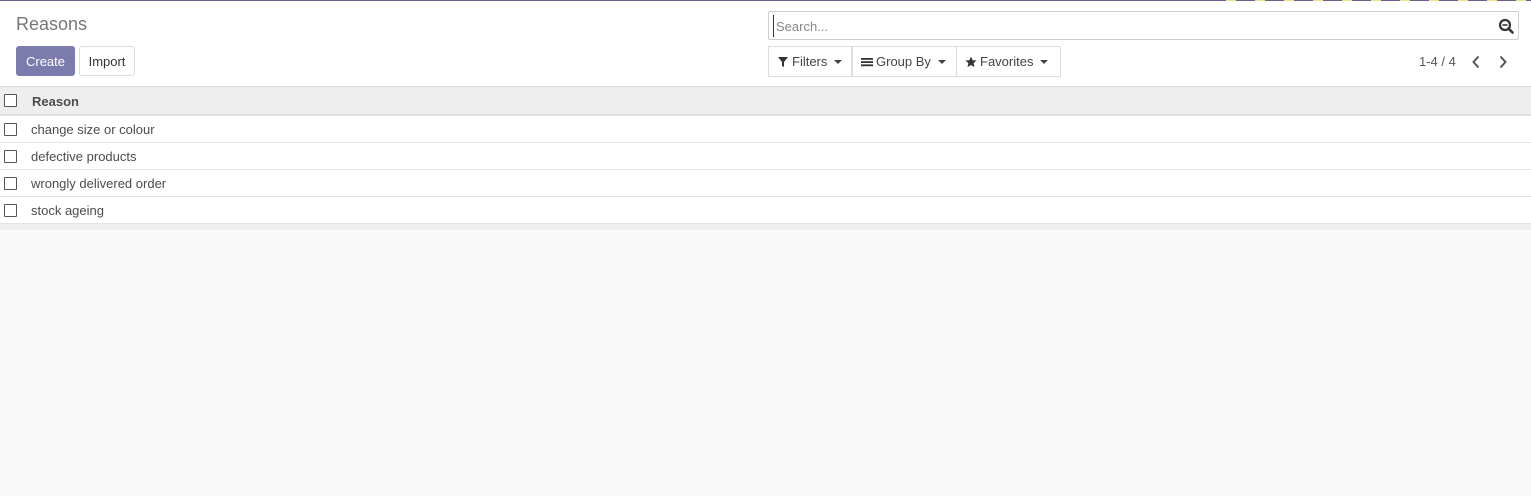 The width and height of the screenshot is (1531, 496). I want to click on page-title: Reasons, so click(52, 24).